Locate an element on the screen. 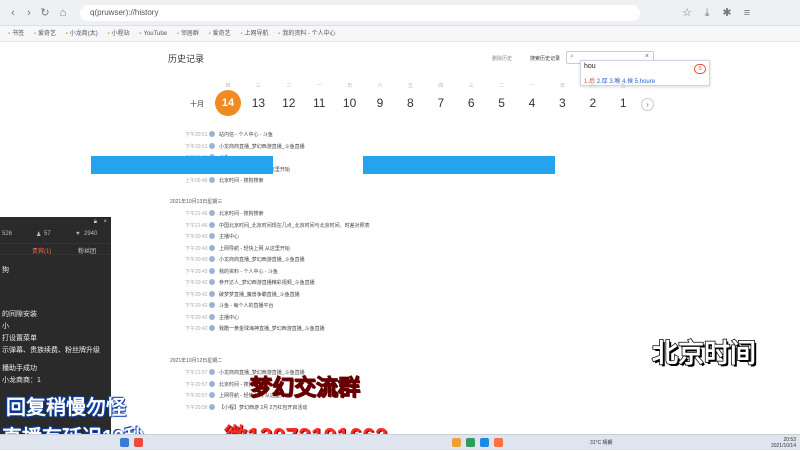 This screenshot has height=451, width=800. ime-candidate: 5.houre is located at coordinates (645, 82).